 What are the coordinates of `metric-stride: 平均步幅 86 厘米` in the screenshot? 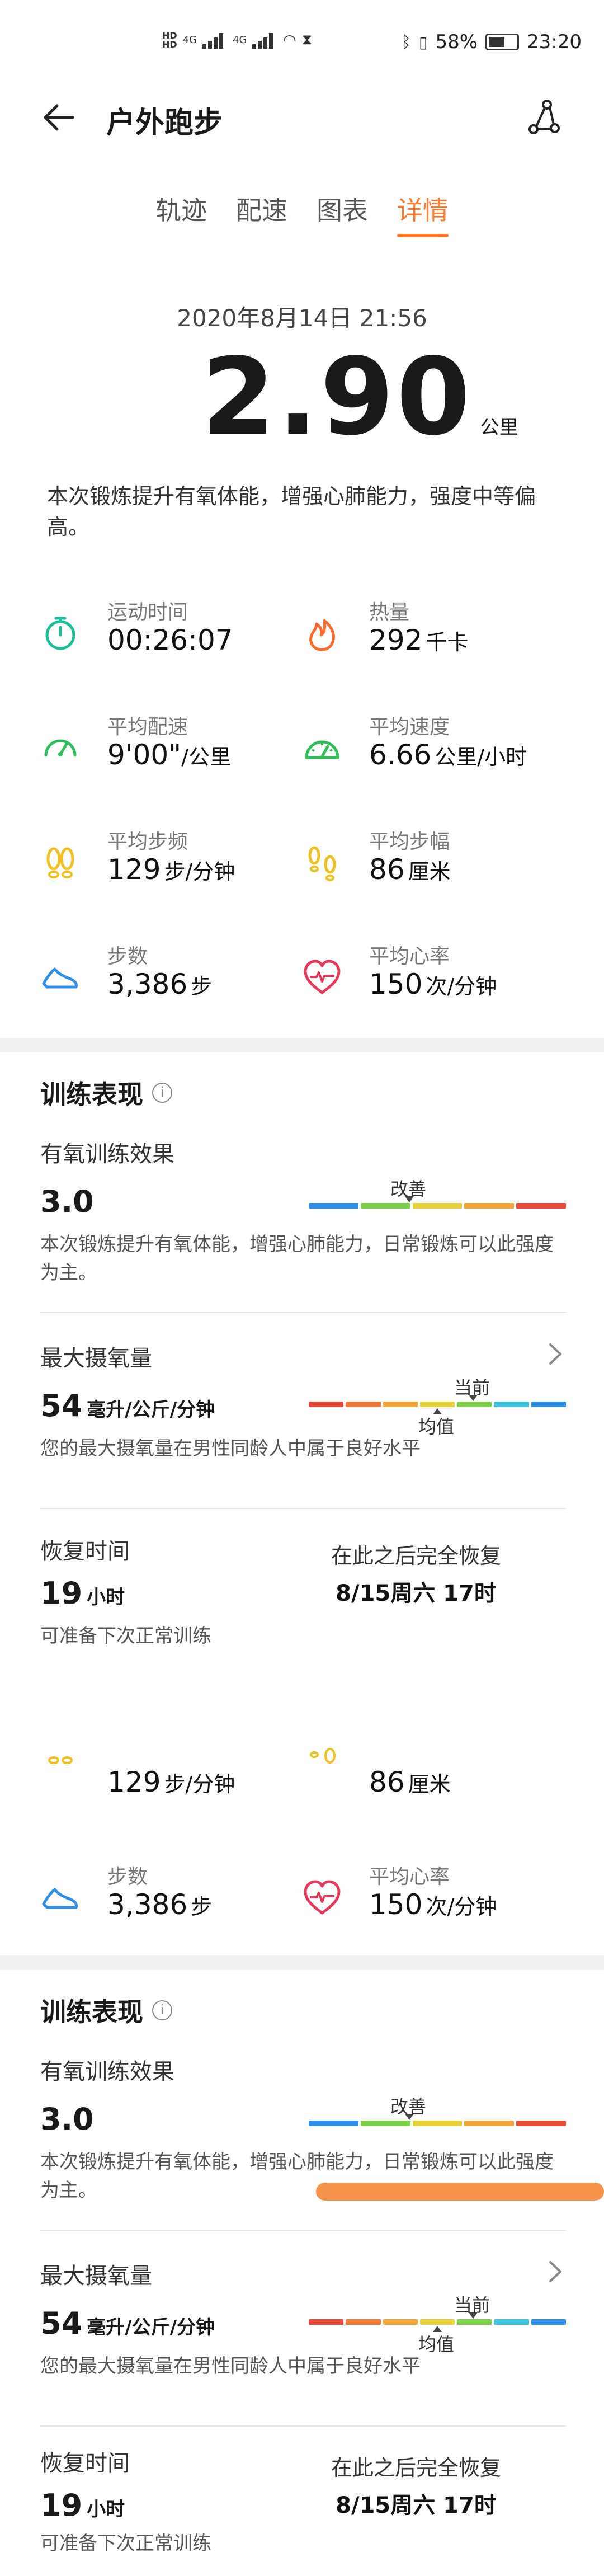 It's located at (430, 864).